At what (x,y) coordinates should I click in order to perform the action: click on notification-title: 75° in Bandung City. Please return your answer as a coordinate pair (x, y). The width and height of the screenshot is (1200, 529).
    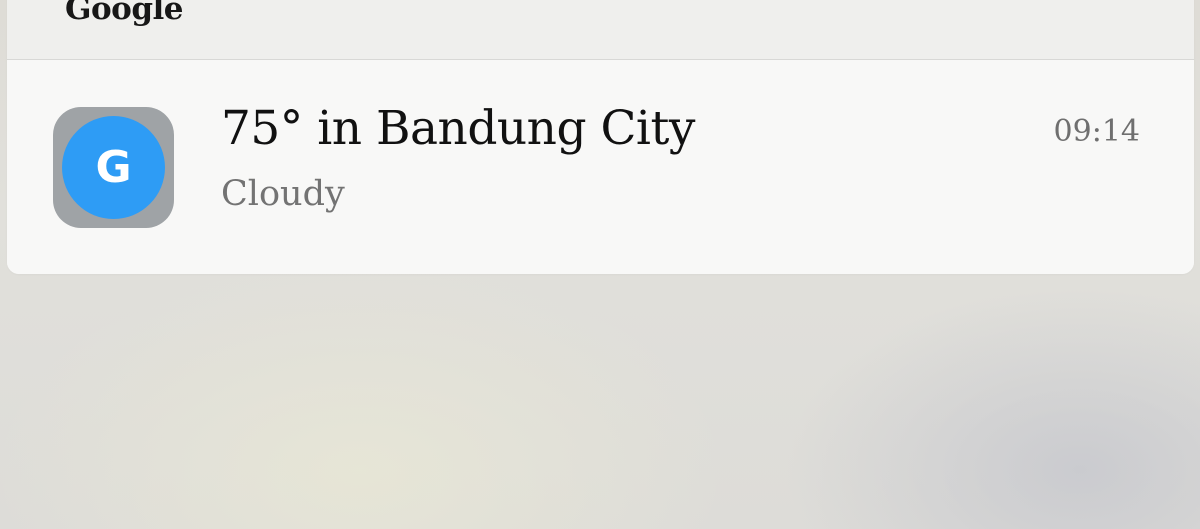
    Looking at the image, I should click on (458, 128).